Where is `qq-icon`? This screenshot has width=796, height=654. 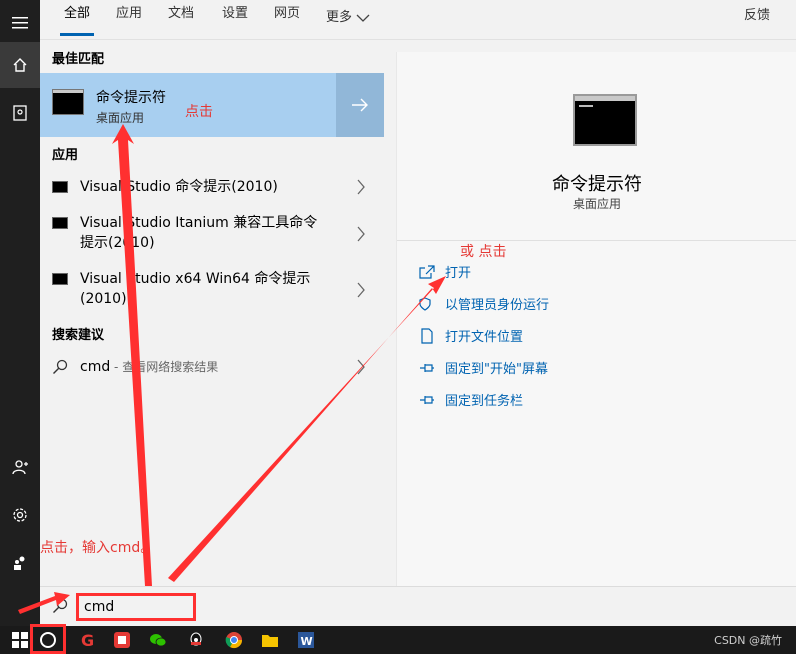
qq-icon is located at coordinates (196, 639).